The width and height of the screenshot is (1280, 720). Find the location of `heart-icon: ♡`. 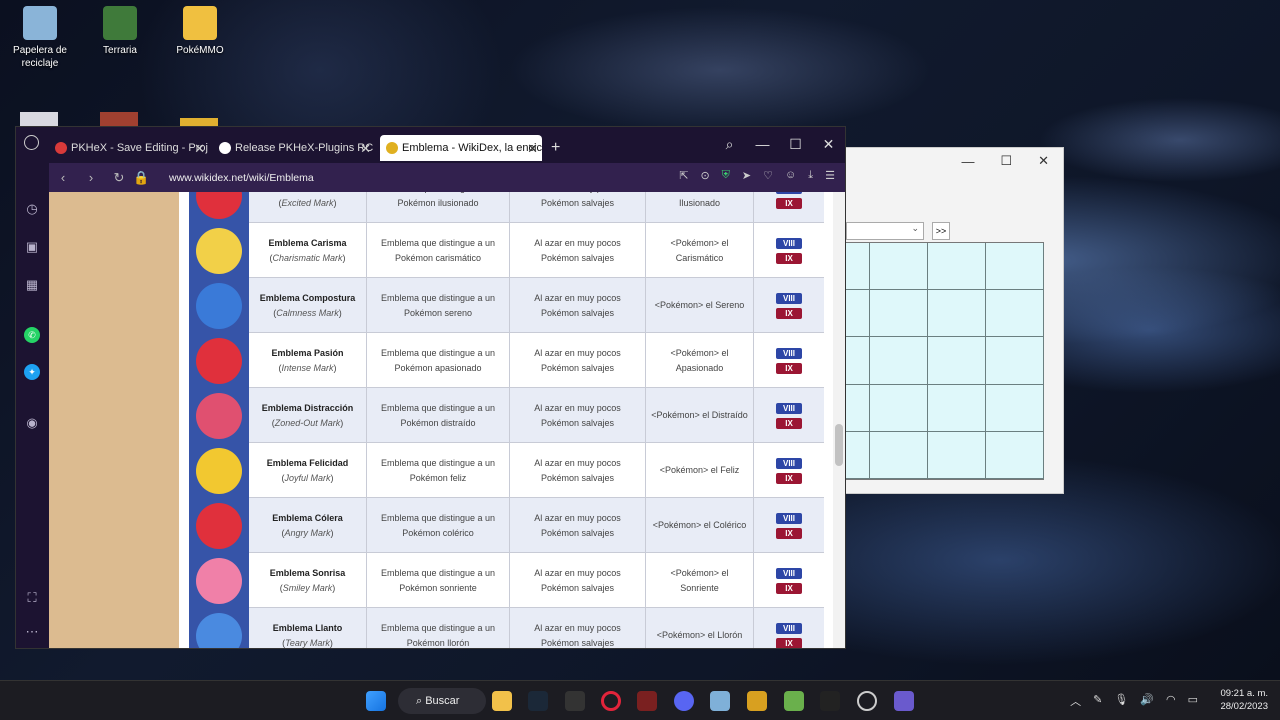

heart-icon: ♡ is located at coordinates (768, 175).